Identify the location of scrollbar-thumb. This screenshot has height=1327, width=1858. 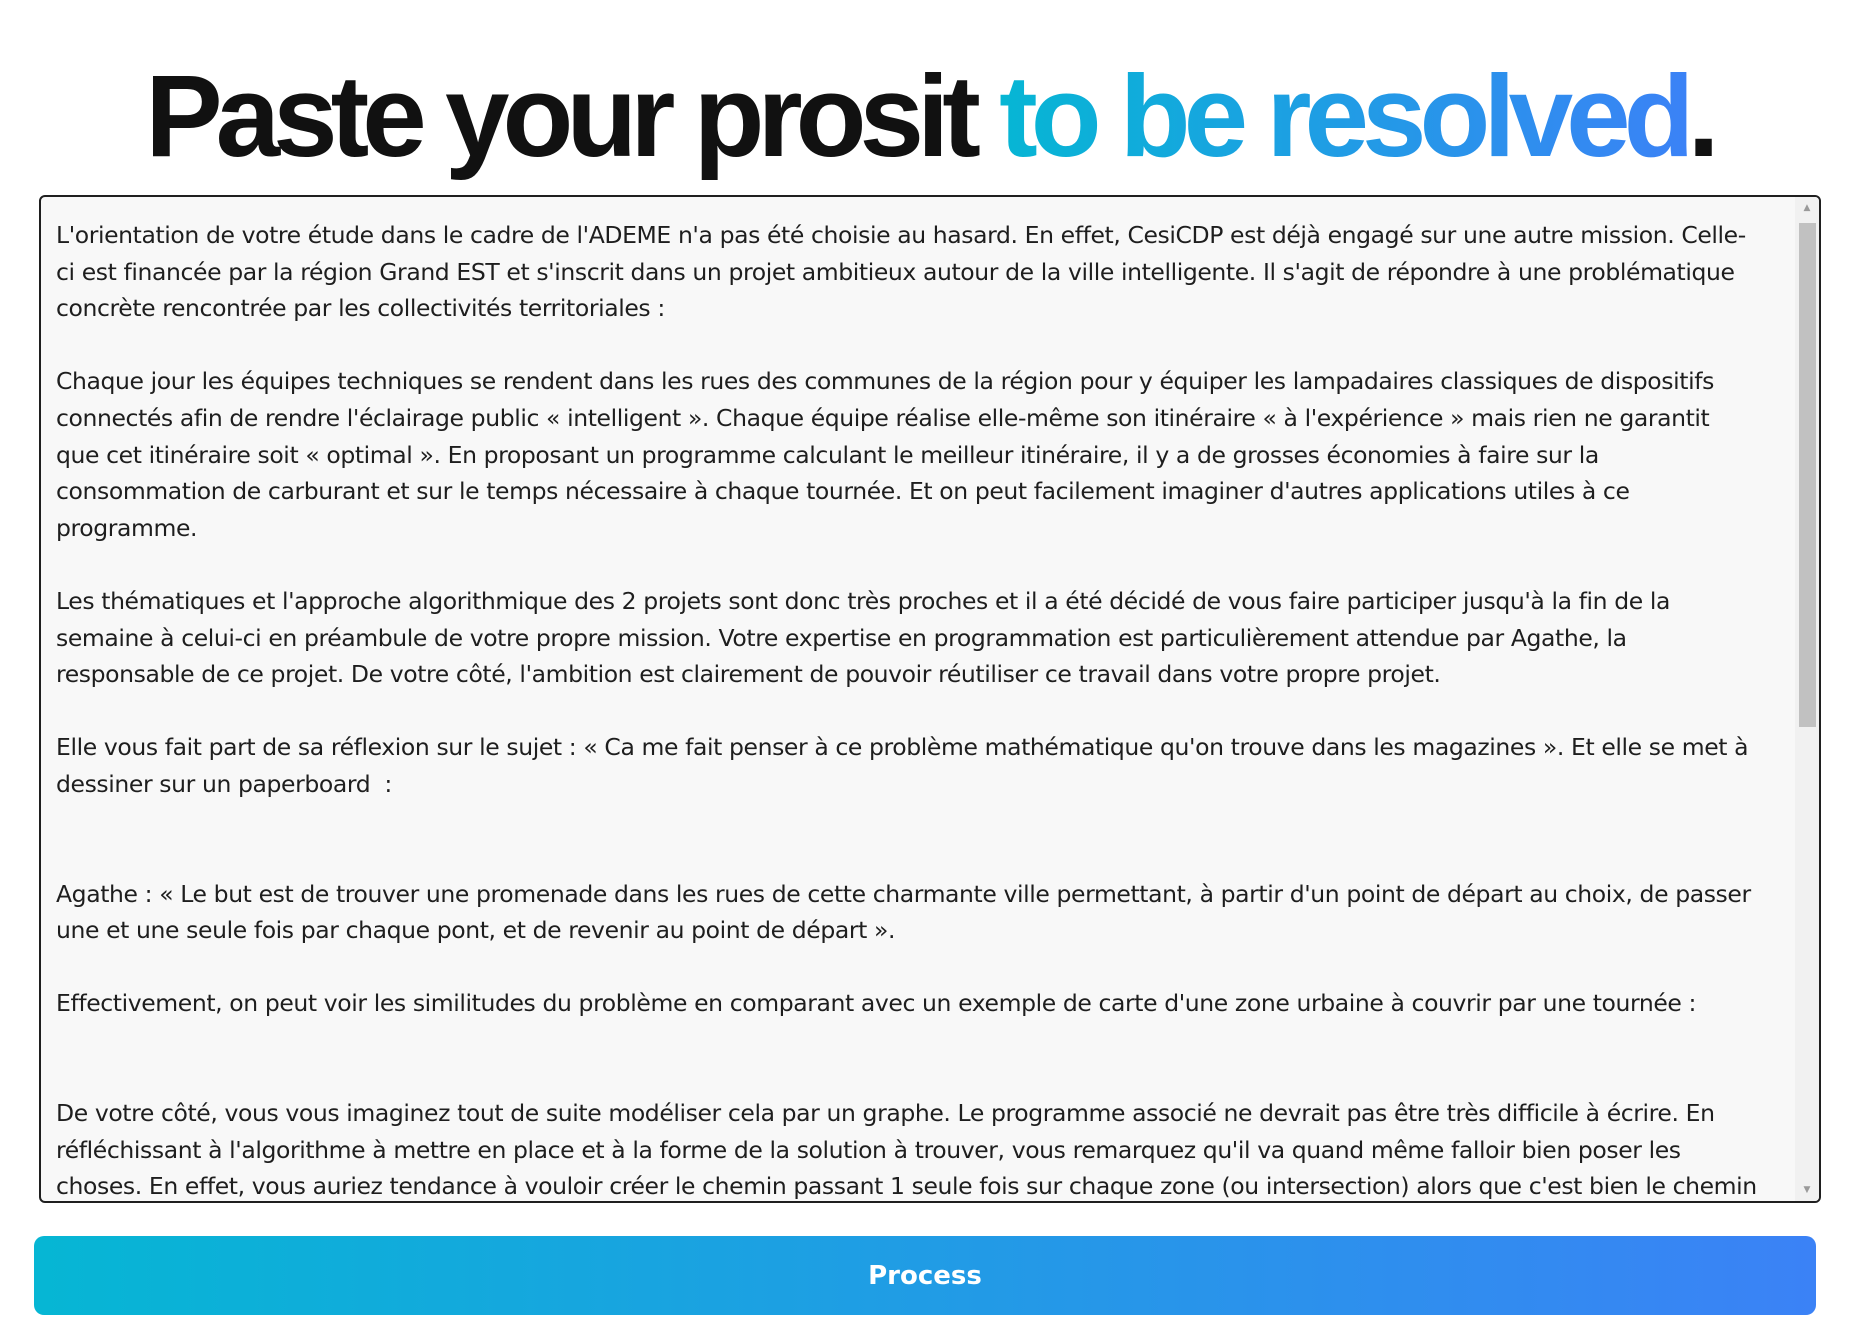
(1807, 475).